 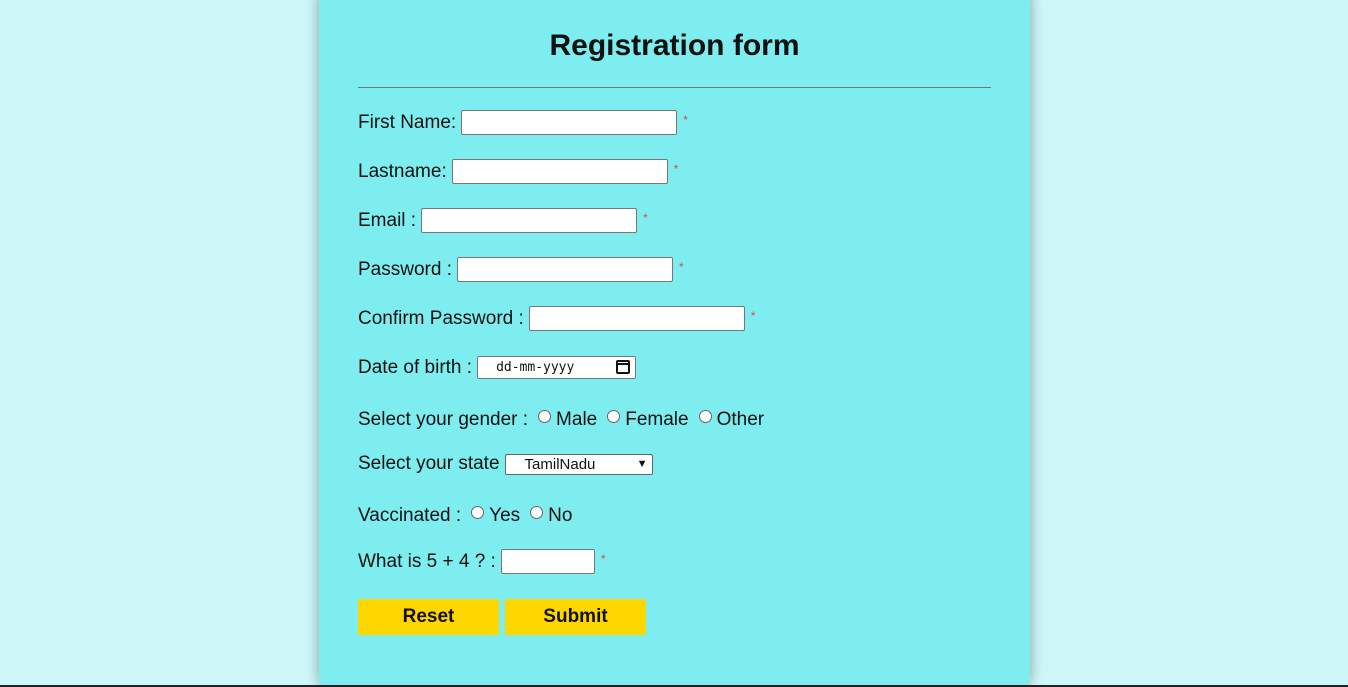 I want to click on state-row: Select your state TamilNadu ▼, so click(x=505, y=464).